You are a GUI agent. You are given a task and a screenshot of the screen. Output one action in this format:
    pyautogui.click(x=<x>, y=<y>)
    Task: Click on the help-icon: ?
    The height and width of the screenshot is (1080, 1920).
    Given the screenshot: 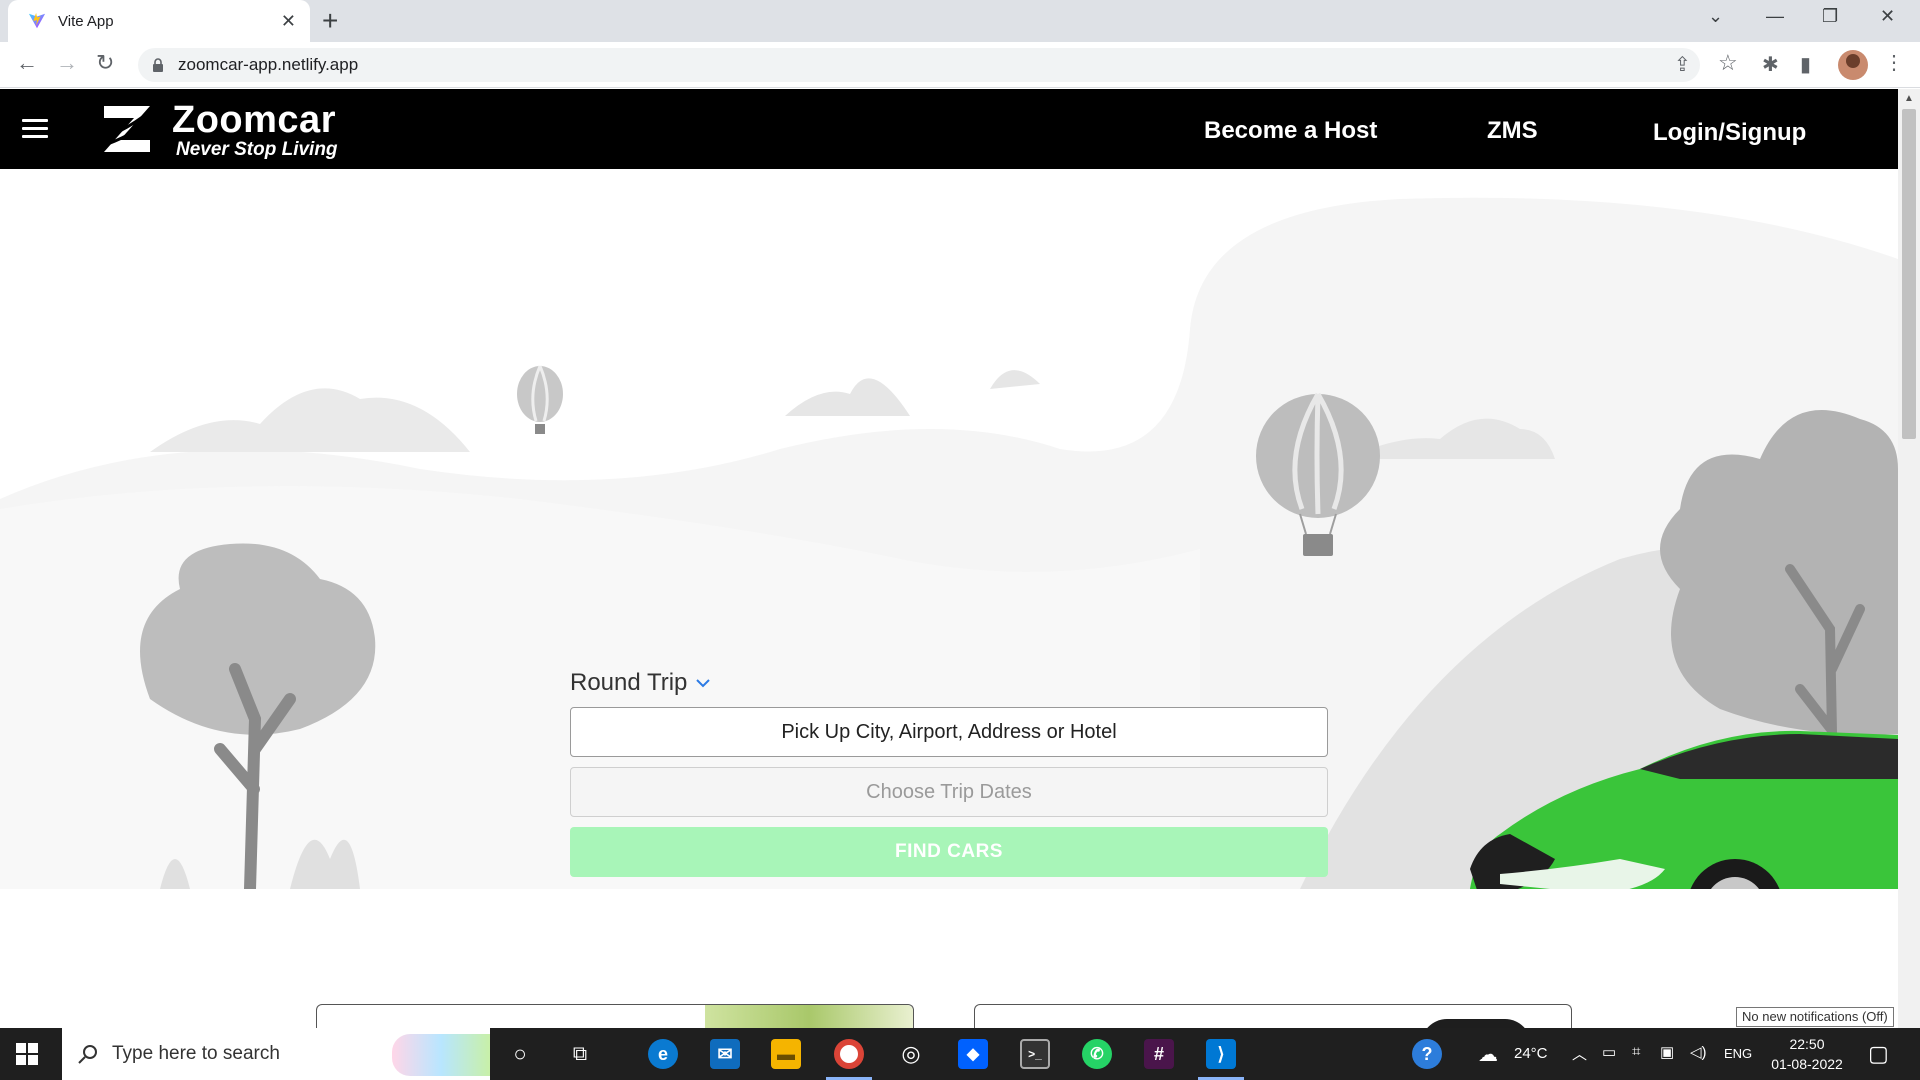 What is the action you would take?
    pyautogui.click(x=1427, y=1054)
    